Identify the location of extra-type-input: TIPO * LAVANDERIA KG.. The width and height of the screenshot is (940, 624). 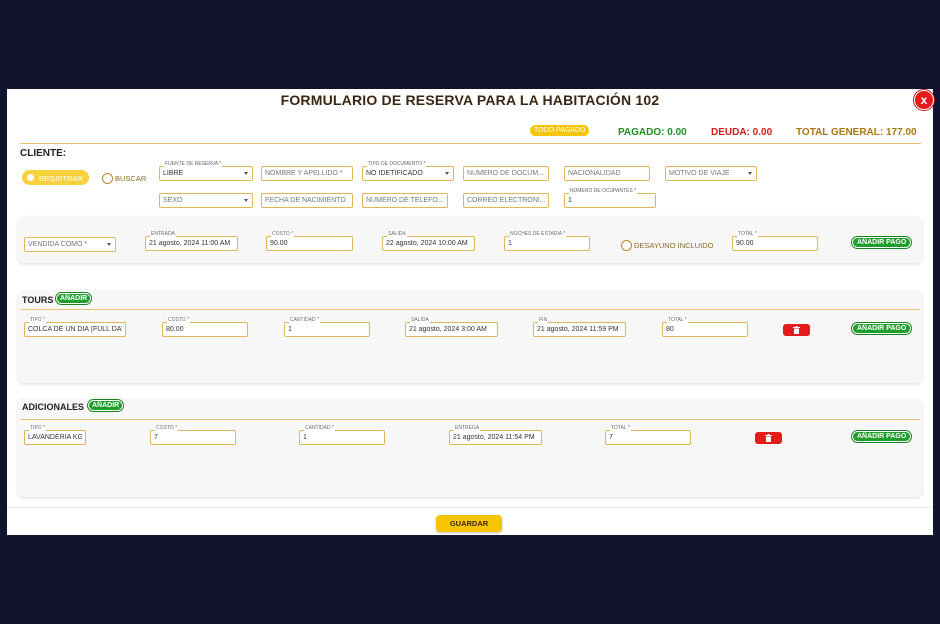
(55, 435).